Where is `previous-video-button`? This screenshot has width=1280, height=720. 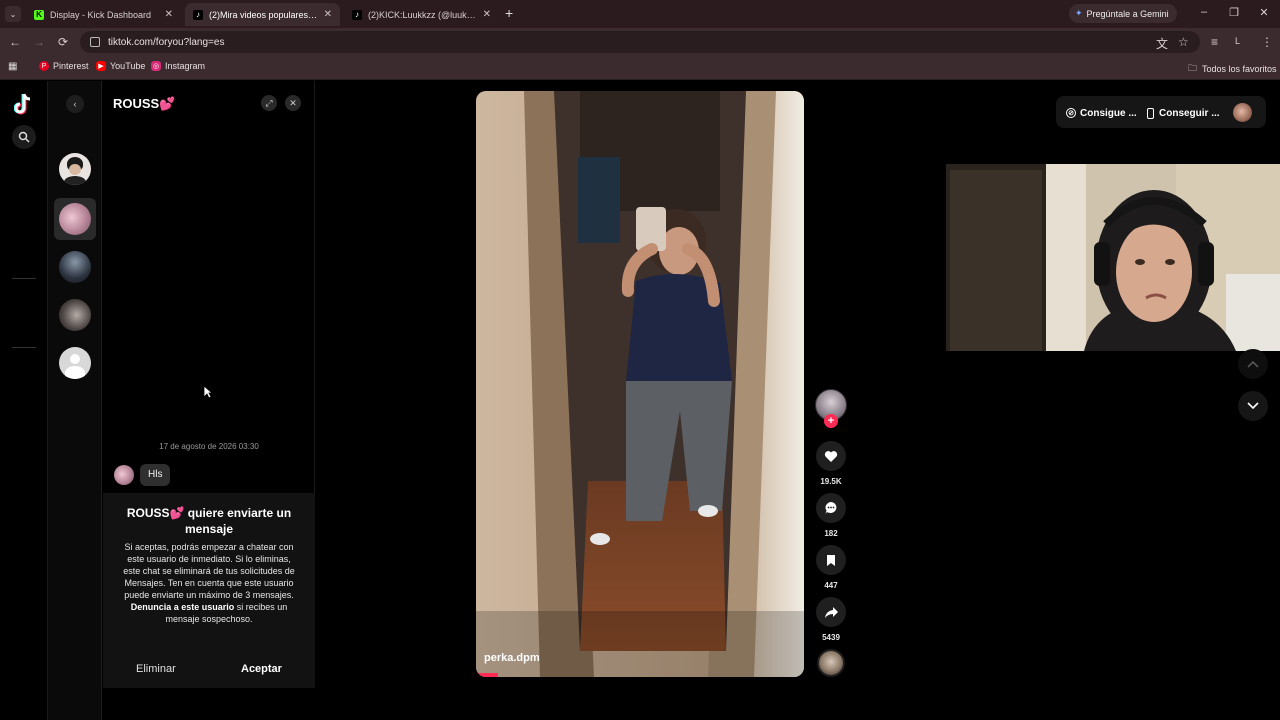 previous-video-button is located at coordinates (1253, 364).